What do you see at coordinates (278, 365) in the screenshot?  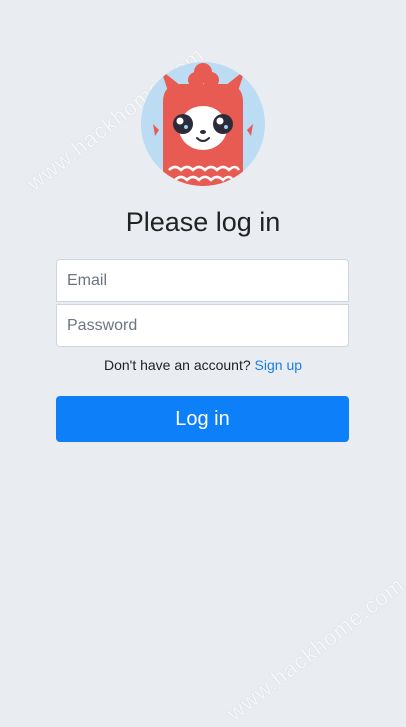 I see `signup-link: Sign up` at bounding box center [278, 365].